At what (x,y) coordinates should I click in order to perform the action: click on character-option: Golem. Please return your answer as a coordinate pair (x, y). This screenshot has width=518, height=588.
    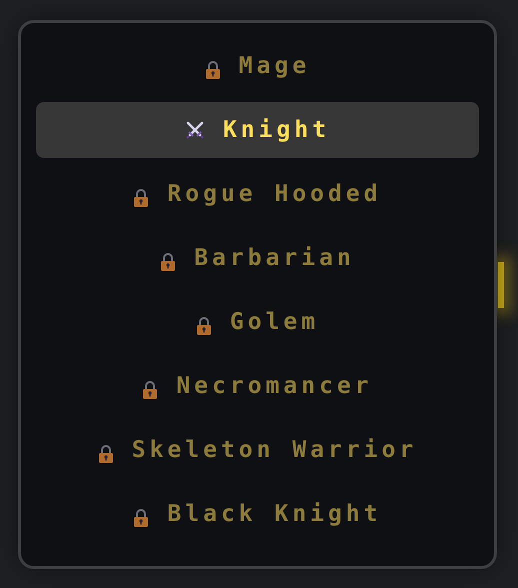
    Looking at the image, I should click on (257, 322).